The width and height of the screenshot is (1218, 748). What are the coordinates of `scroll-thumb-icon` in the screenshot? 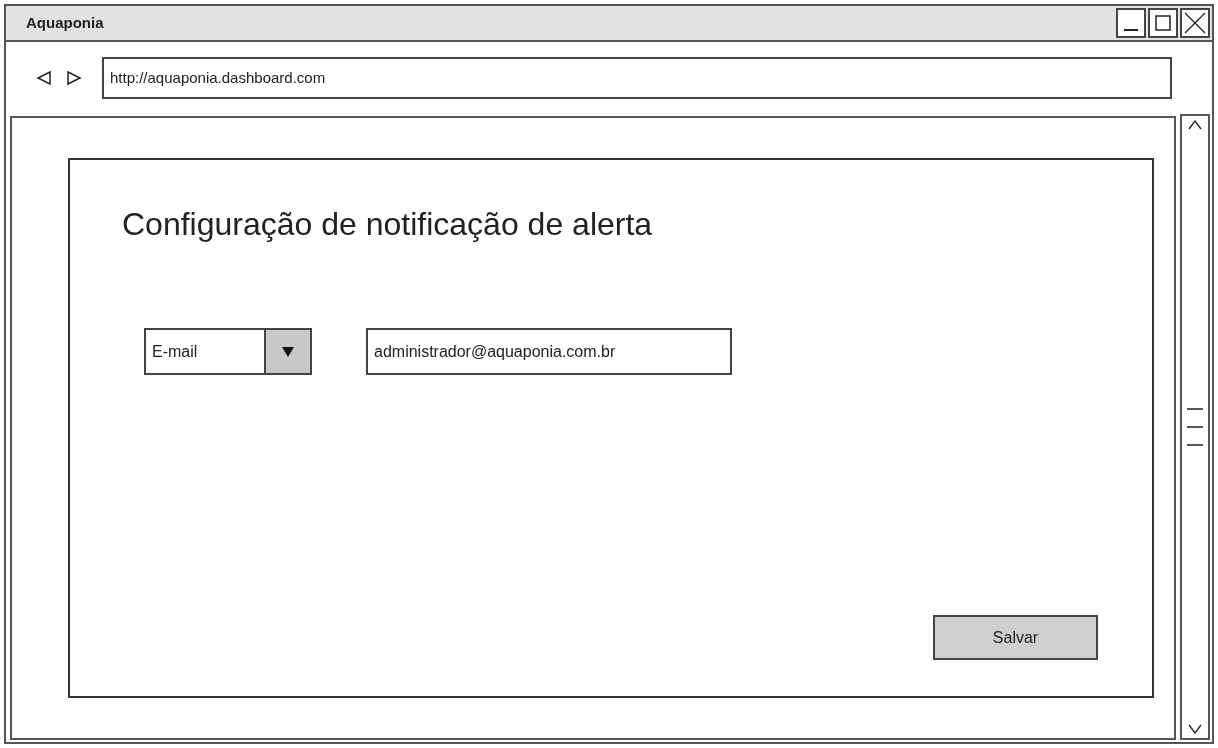 It's located at (1195, 427).